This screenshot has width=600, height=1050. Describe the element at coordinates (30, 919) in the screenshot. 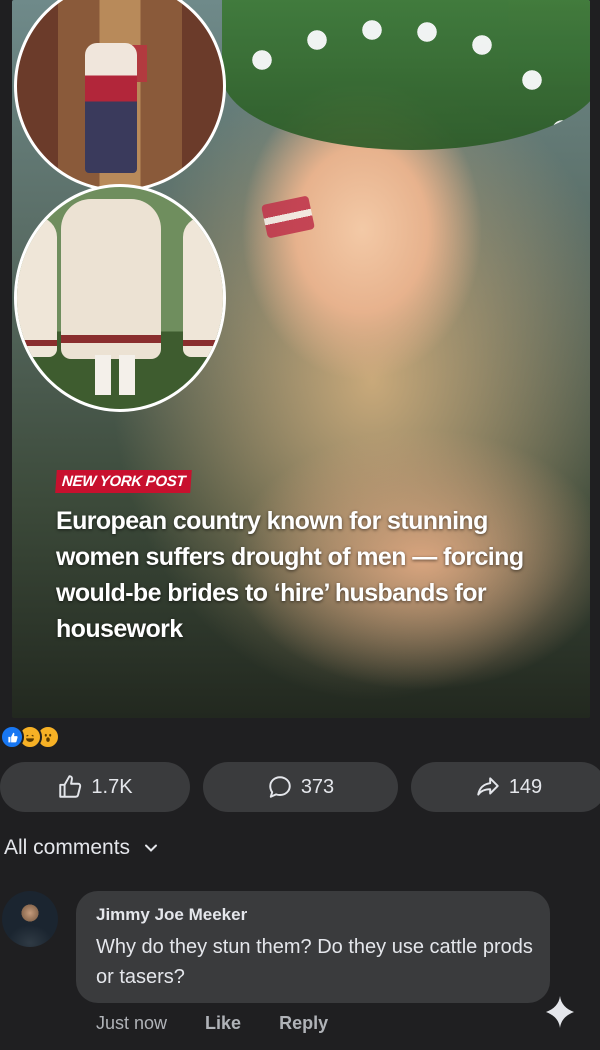

I see `avatar` at that location.